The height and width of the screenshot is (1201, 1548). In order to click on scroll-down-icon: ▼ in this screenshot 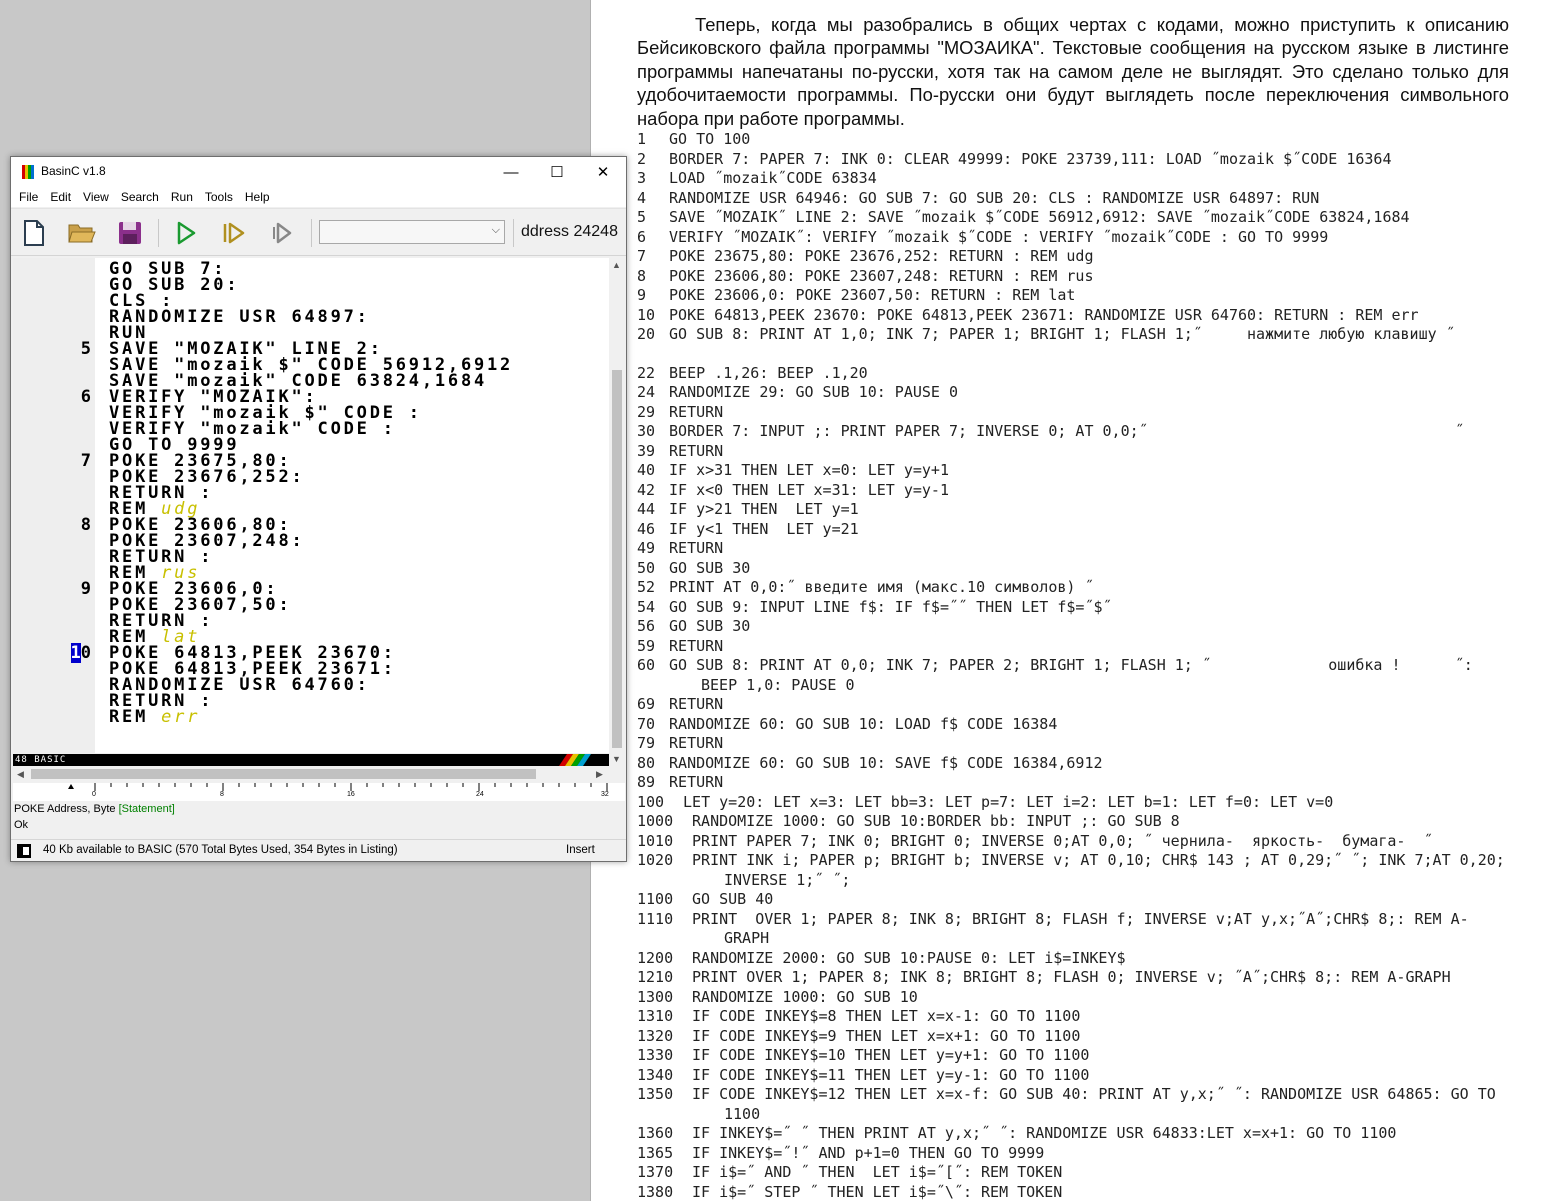, I will do `click(616, 759)`.